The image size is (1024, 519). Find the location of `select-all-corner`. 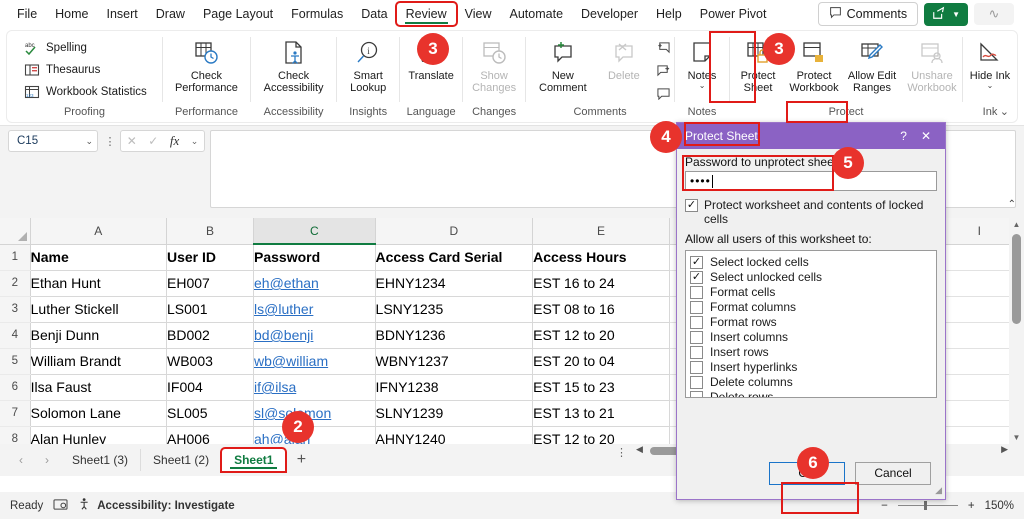

select-all-corner is located at coordinates (15, 231).